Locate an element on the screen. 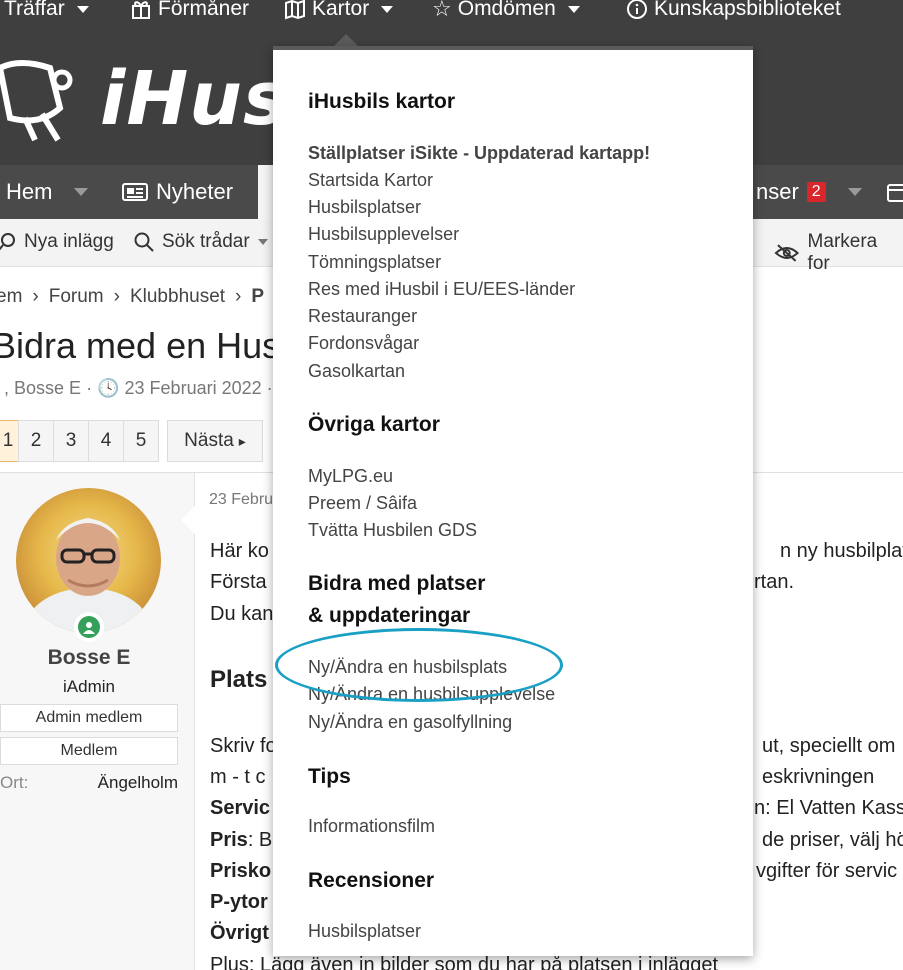 This screenshot has width=903, height=970. post-text-line: Du kan is located at coordinates (242, 614).